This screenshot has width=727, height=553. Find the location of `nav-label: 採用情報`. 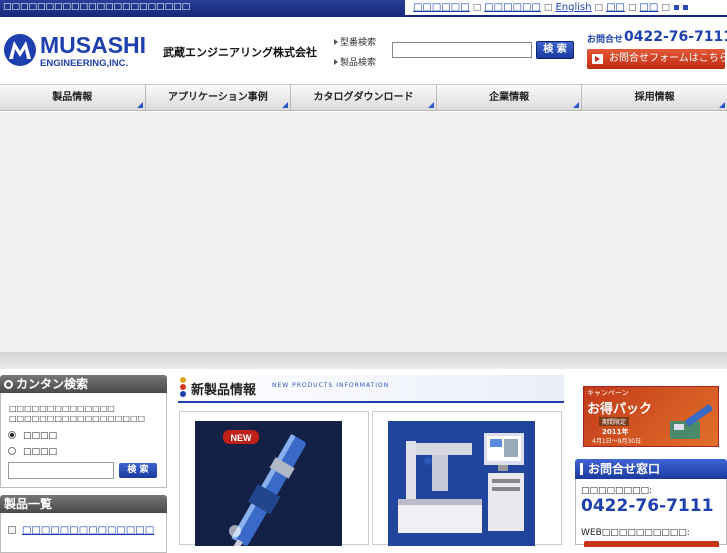

nav-label: 採用情報 is located at coordinates (654, 97).